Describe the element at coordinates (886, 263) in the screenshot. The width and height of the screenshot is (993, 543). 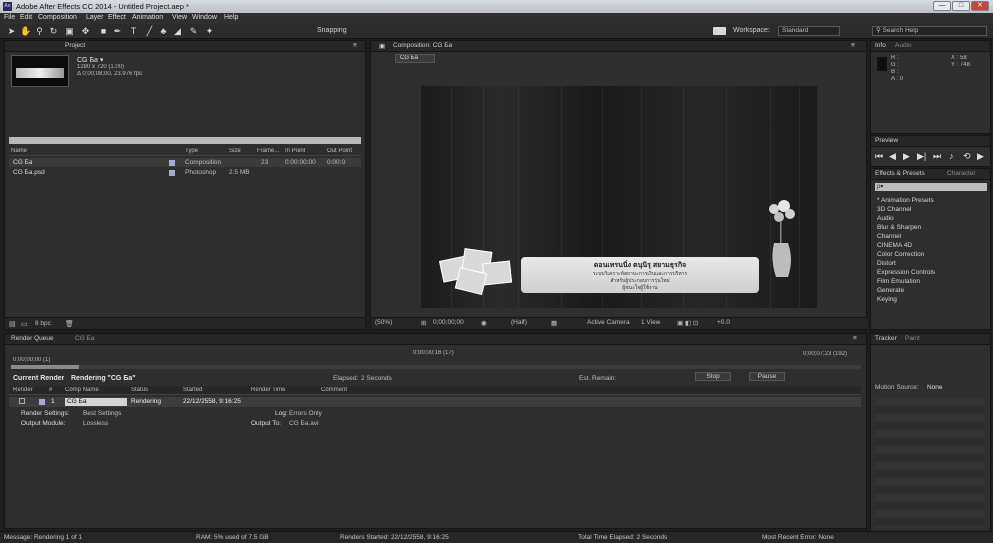
I see `effects-category: Distort` at that location.